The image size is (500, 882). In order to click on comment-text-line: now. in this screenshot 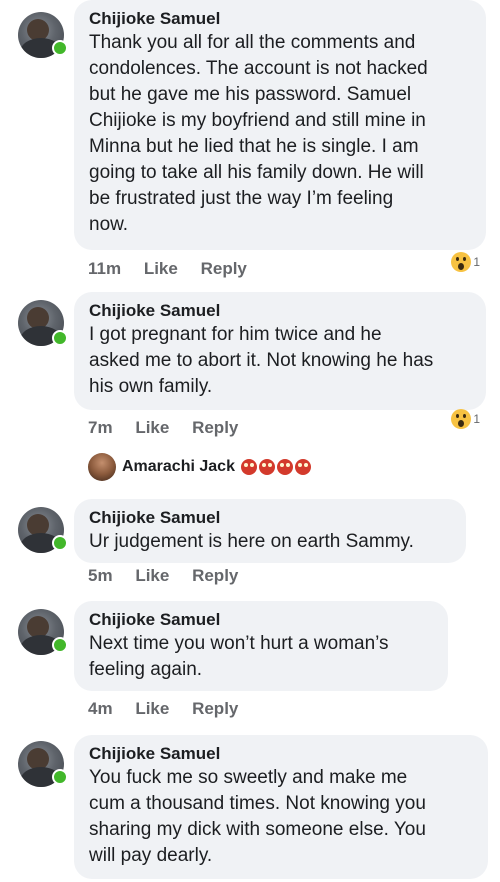, I will do `click(109, 224)`.